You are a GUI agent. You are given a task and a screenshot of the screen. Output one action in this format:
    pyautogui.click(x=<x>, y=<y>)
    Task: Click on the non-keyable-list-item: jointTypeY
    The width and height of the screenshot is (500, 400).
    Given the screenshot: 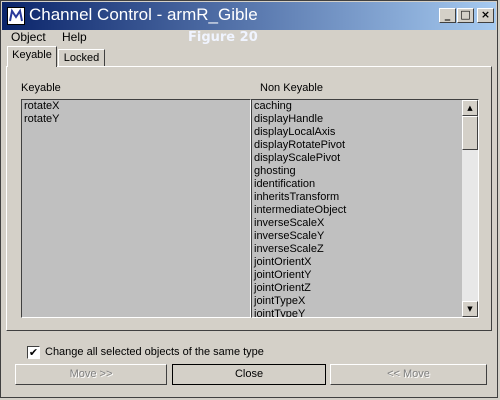 What is the action you would take?
    pyautogui.click(x=357, y=312)
    